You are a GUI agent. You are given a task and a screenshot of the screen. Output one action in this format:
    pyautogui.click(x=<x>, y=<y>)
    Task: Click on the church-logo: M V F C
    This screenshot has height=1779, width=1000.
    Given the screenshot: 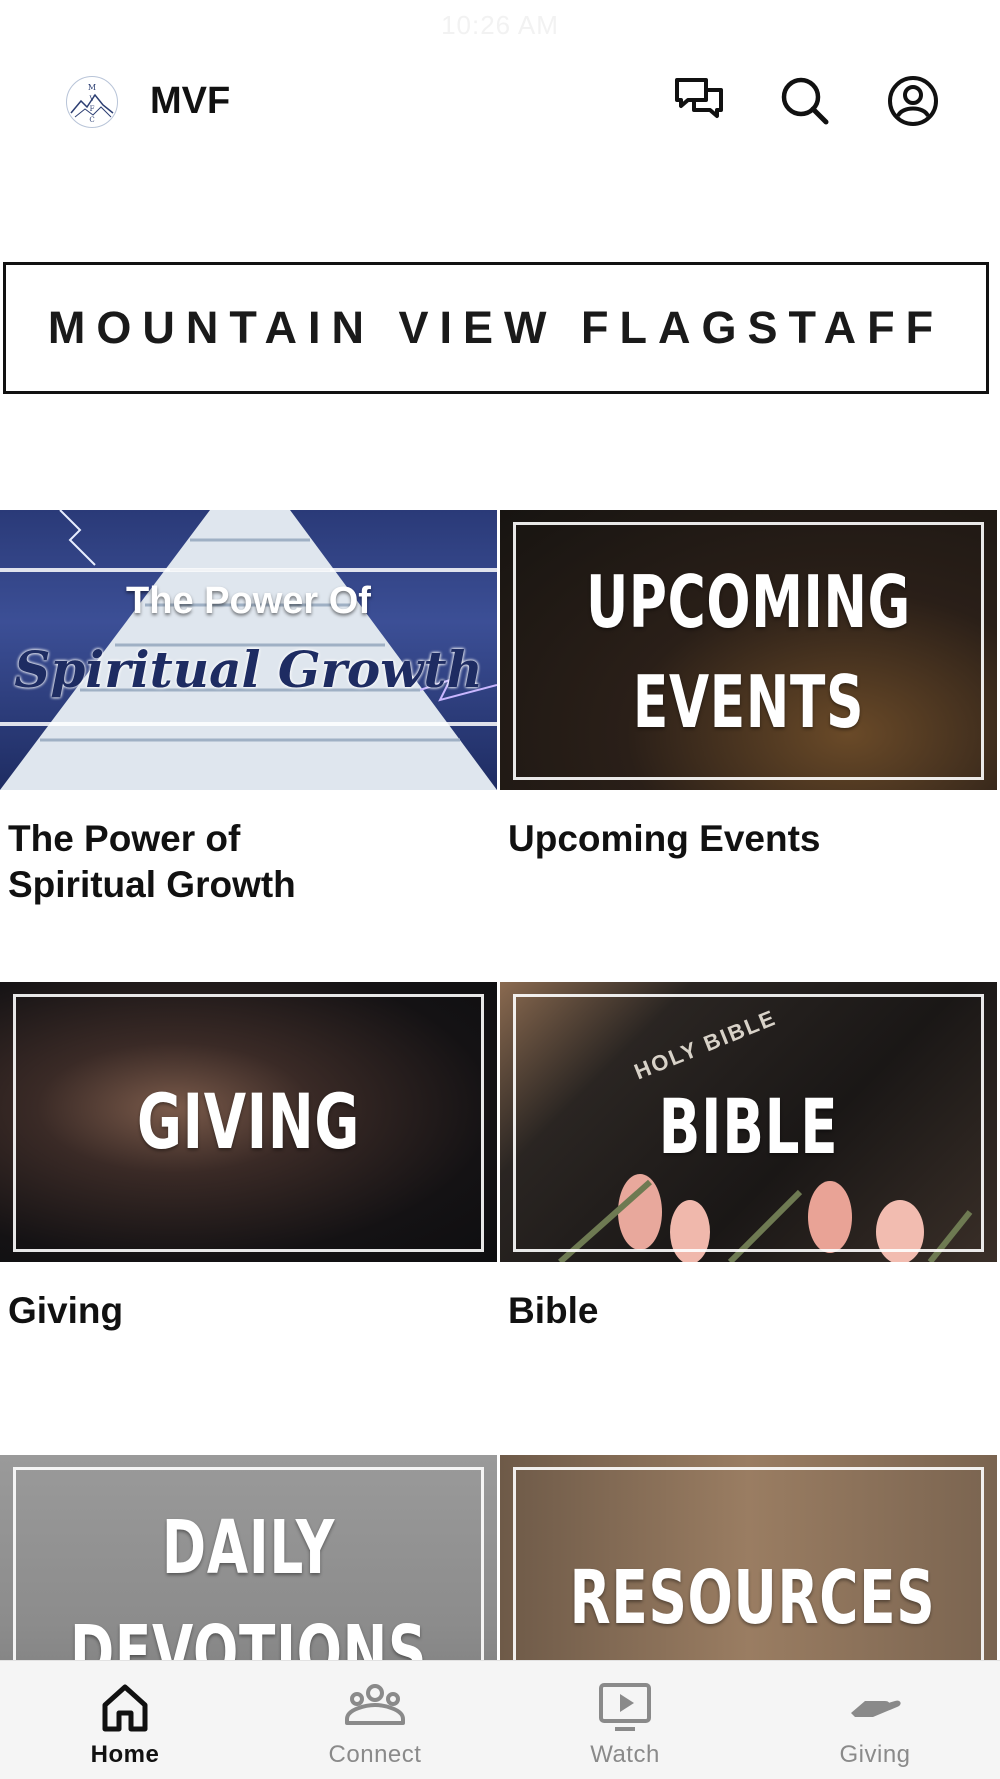 What is the action you would take?
    pyautogui.click(x=92, y=102)
    